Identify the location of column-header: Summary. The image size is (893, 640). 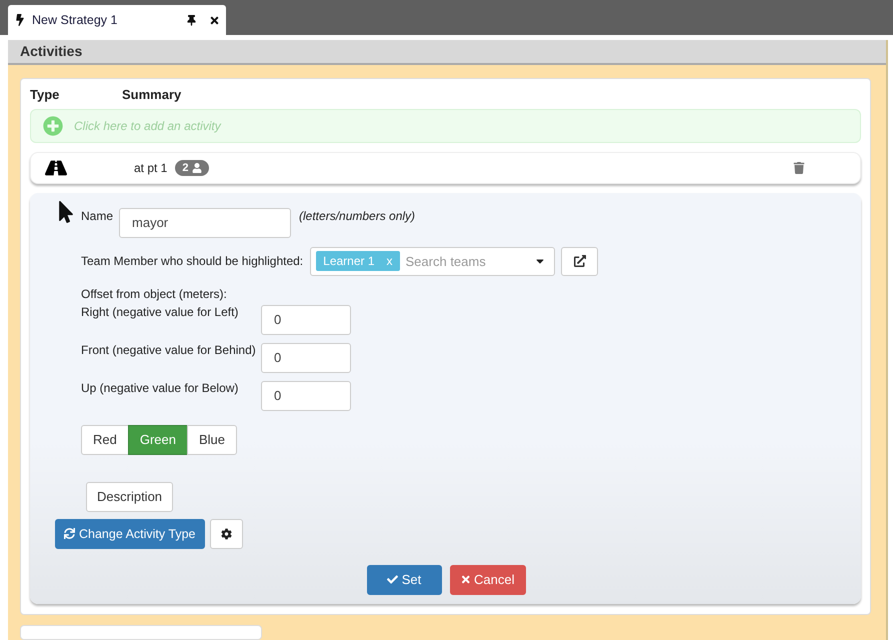
(152, 94).